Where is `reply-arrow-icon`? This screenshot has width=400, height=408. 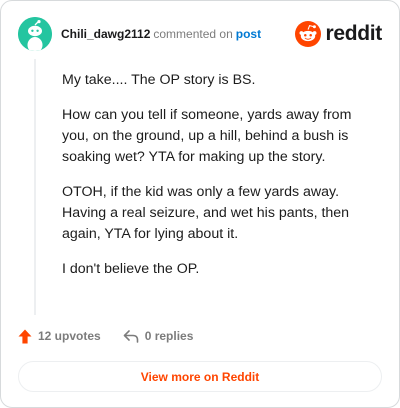
reply-arrow-icon is located at coordinates (131, 336).